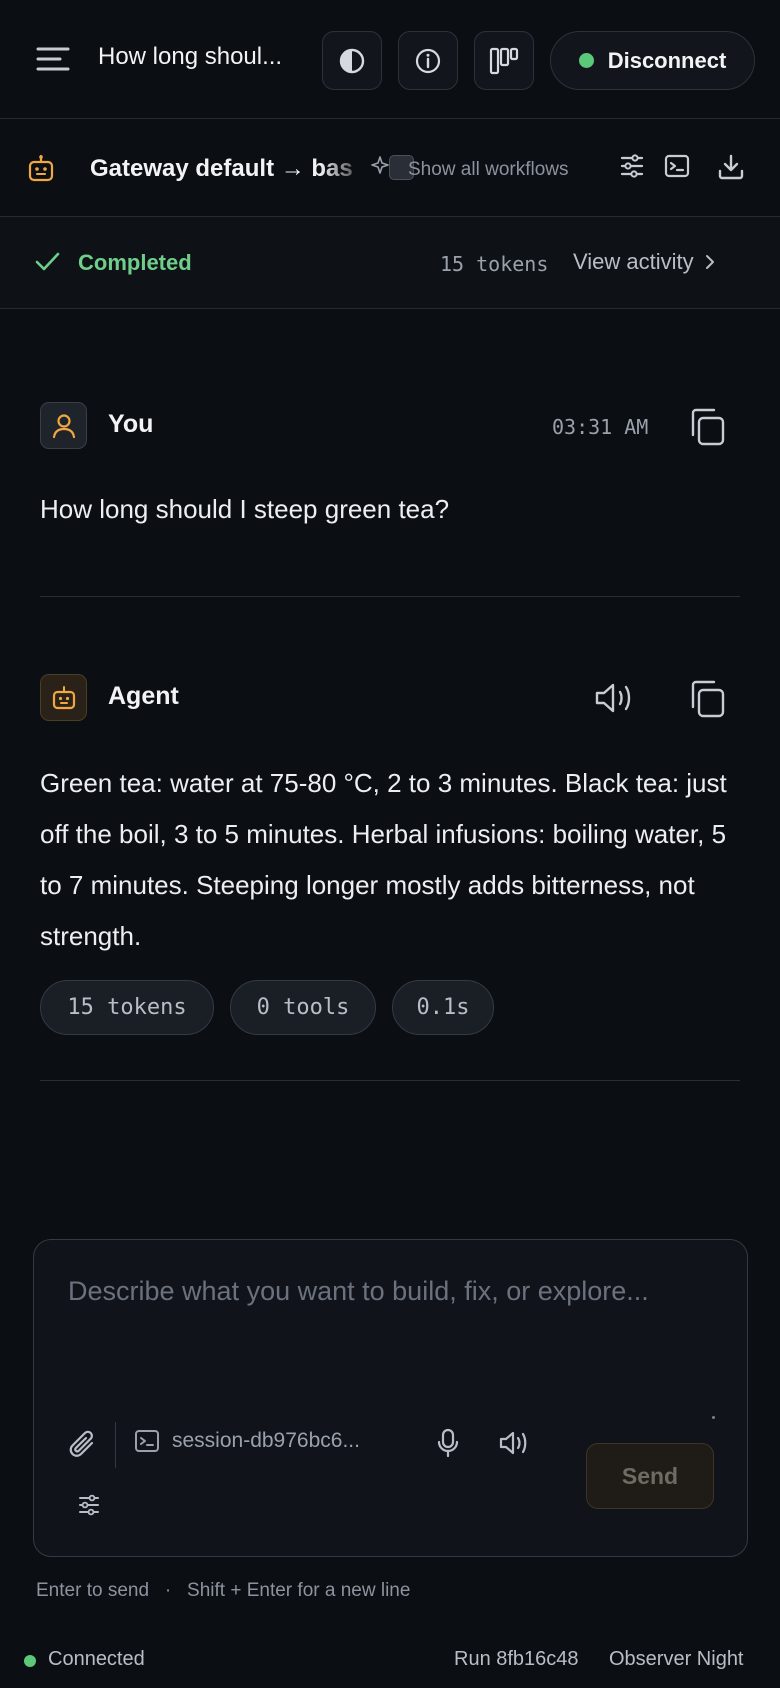 The height and width of the screenshot is (1688, 780). Describe the element at coordinates (390, 263) in the screenshot. I see `run-status-bar: Completed 15 tokens View activity` at that location.